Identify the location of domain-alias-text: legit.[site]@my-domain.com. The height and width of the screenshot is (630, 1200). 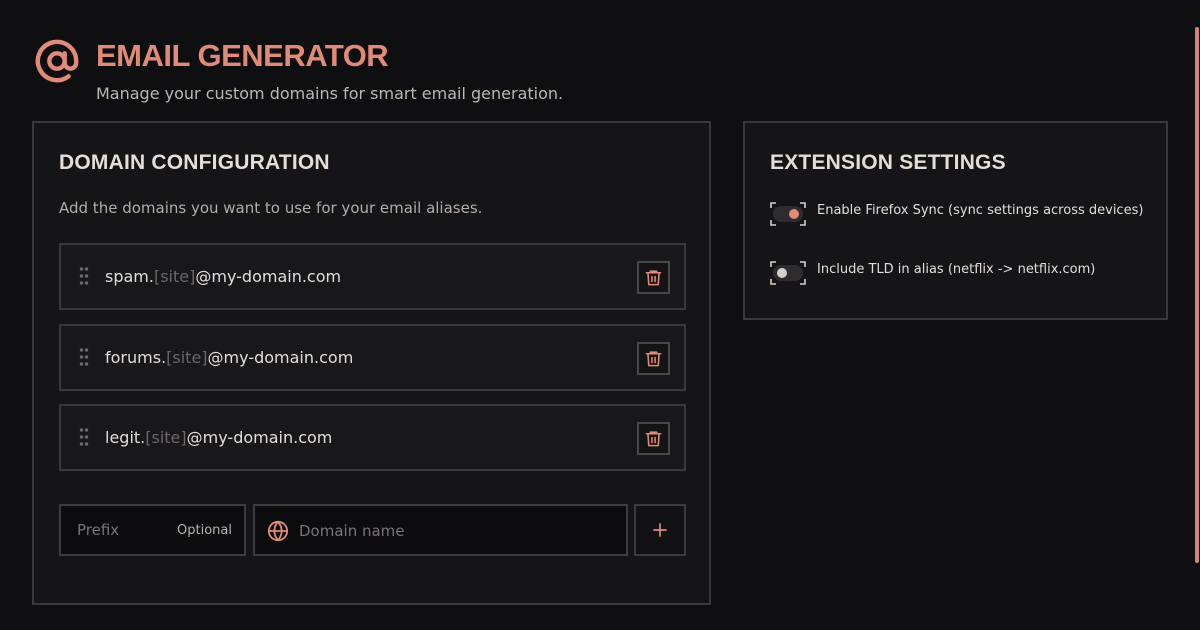
(218, 437).